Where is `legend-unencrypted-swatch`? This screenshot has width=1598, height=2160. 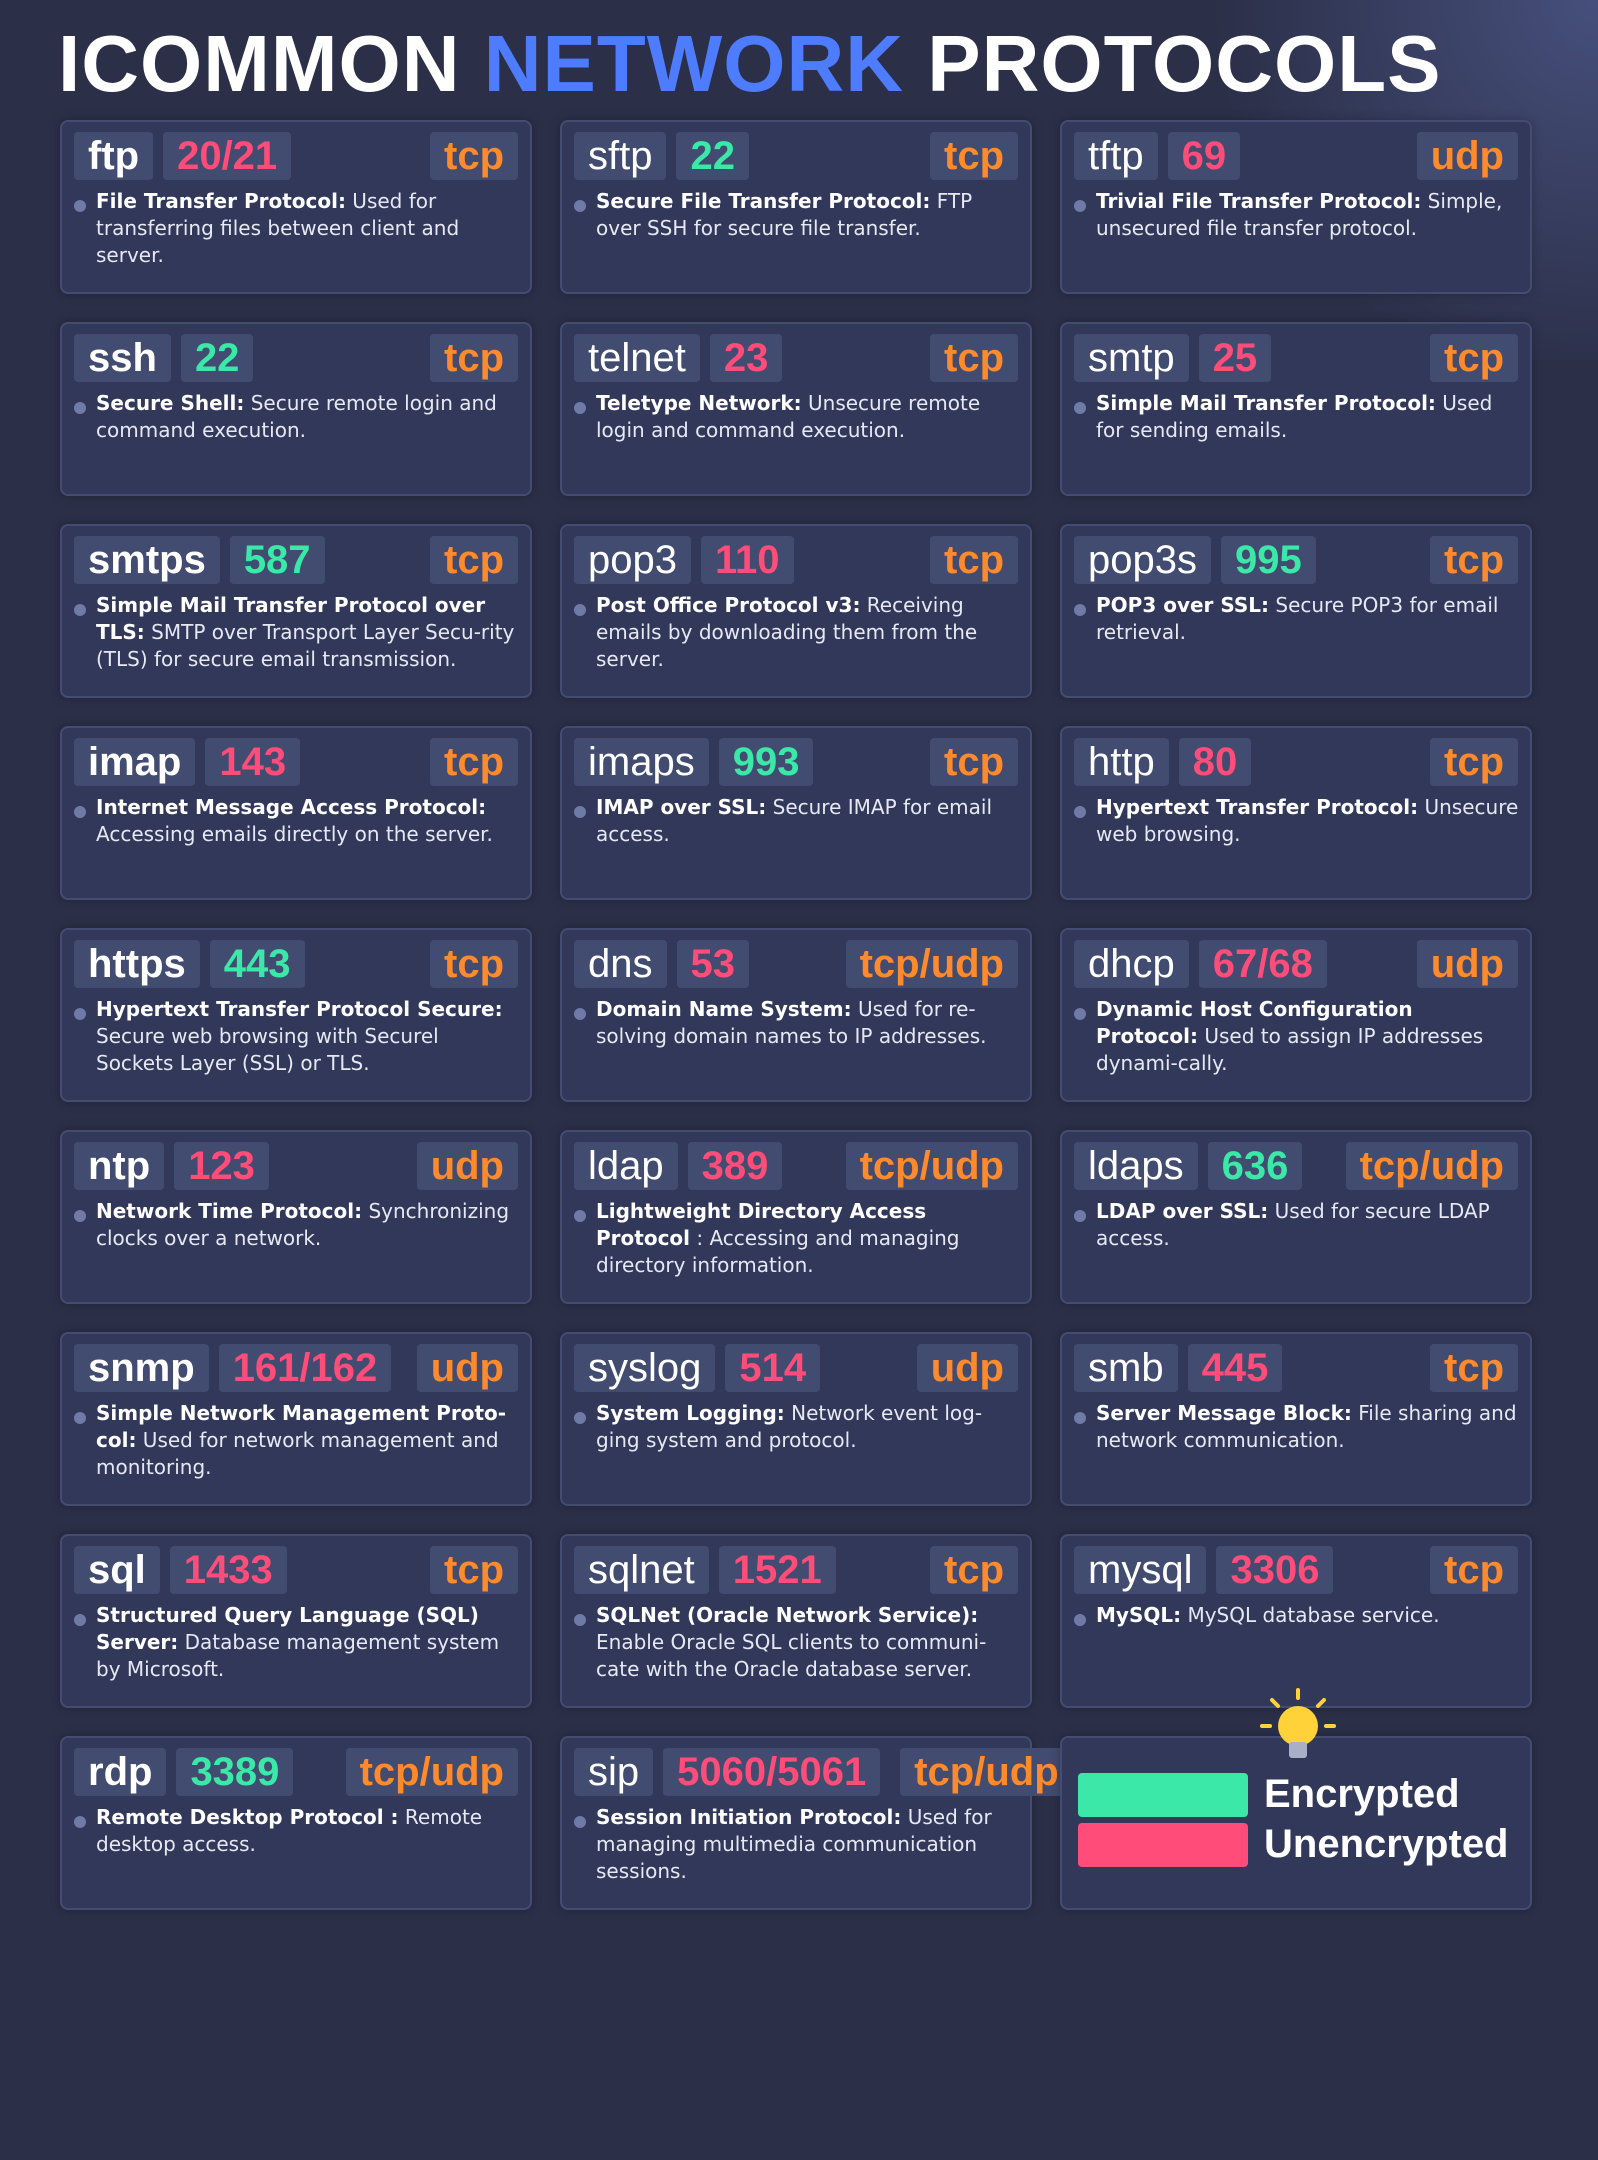 legend-unencrypted-swatch is located at coordinates (1163, 1844).